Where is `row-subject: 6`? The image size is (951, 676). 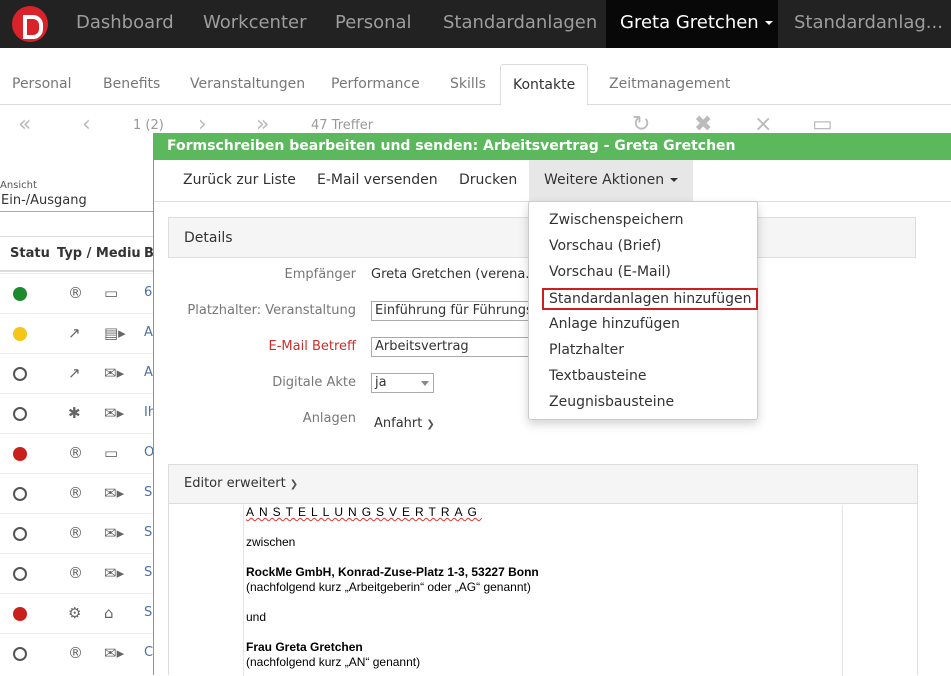 row-subject: 6 is located at coordinates (148, 292).